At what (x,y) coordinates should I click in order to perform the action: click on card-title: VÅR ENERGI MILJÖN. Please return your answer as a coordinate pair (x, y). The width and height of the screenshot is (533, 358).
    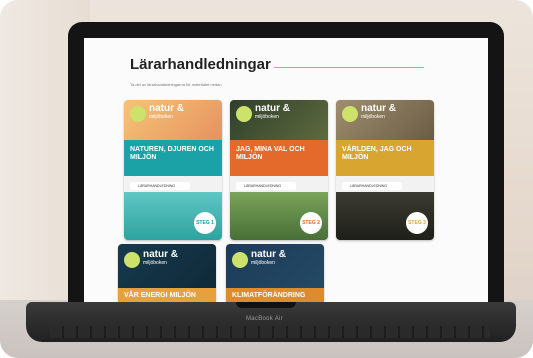
    Looking at the image, I should click on (160, 295).